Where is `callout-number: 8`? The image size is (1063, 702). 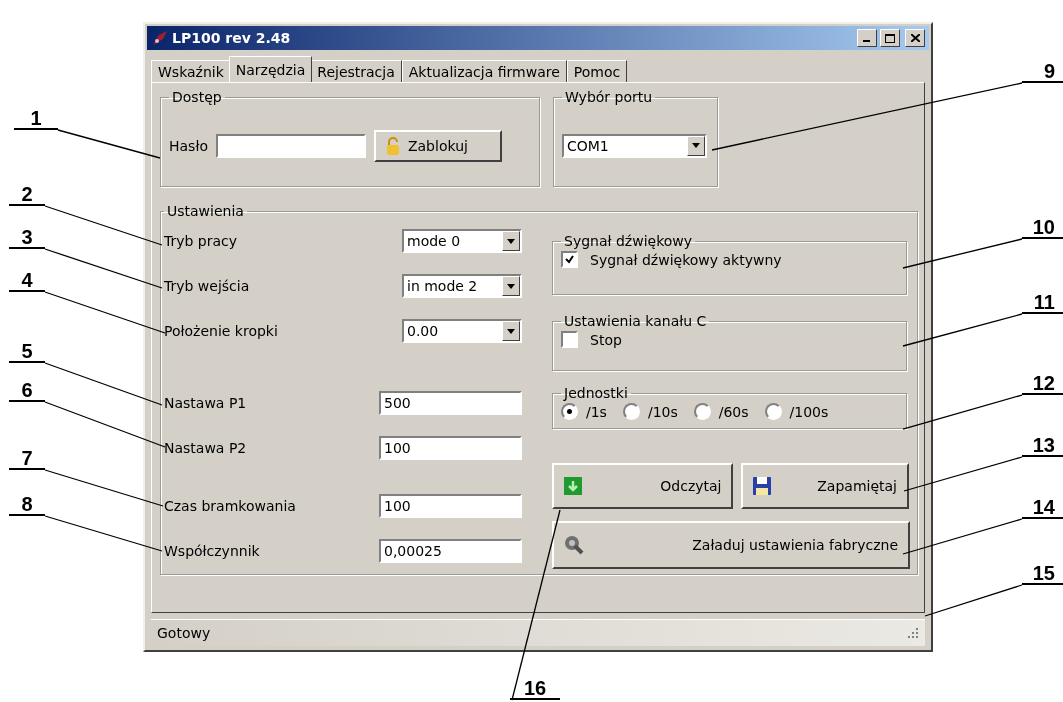
callout-number: 8 is located at coordinates (27, 504).